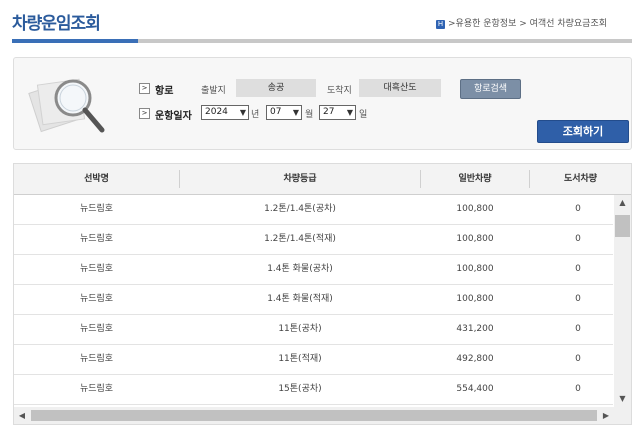 This screenshot has height=431, width=644. I want to click on table-header: 선박명 차량등급 일반차량 도서차량, so click(322, 179).